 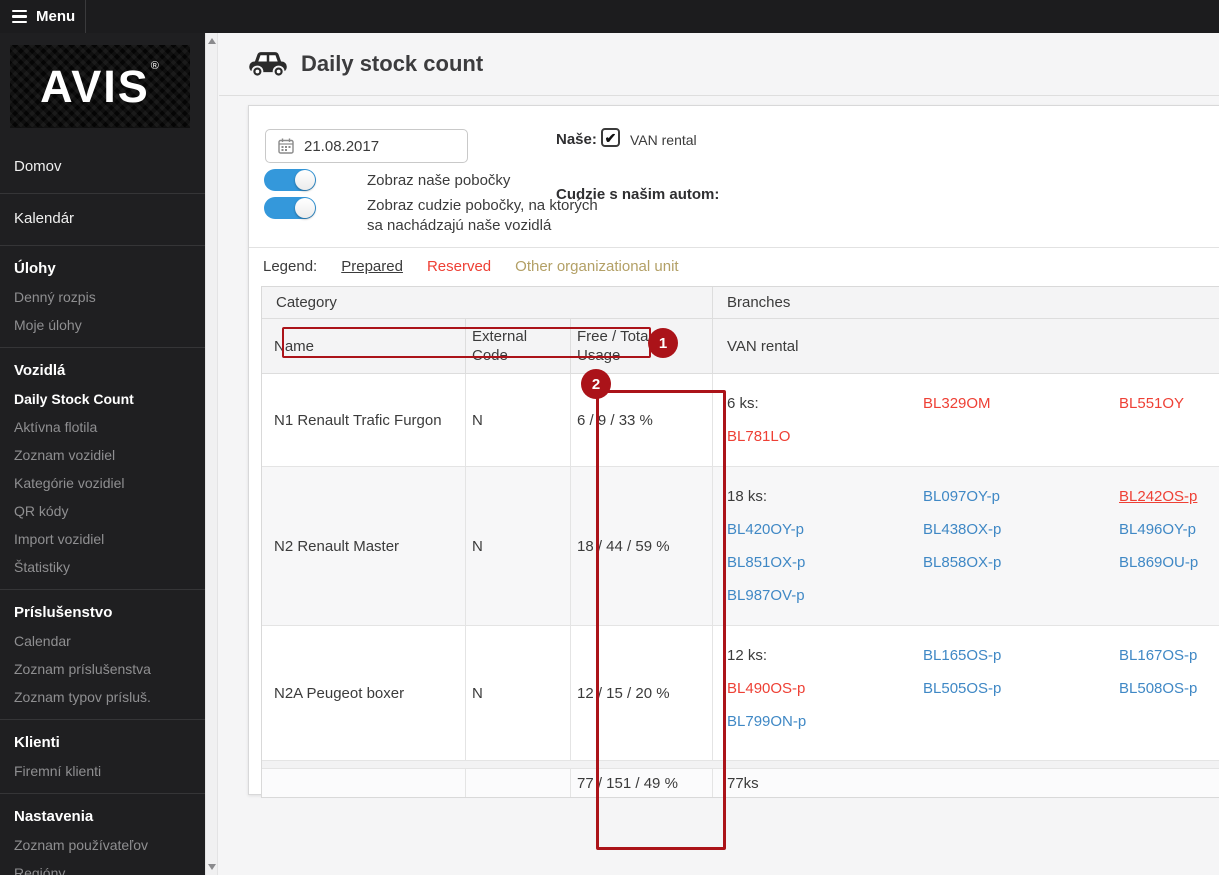 What do you see at coordinates (1021, 529) in the screenshot?
I see `vehicle-plate-link: BL438OX-p` at bounding box center [1021, 529].